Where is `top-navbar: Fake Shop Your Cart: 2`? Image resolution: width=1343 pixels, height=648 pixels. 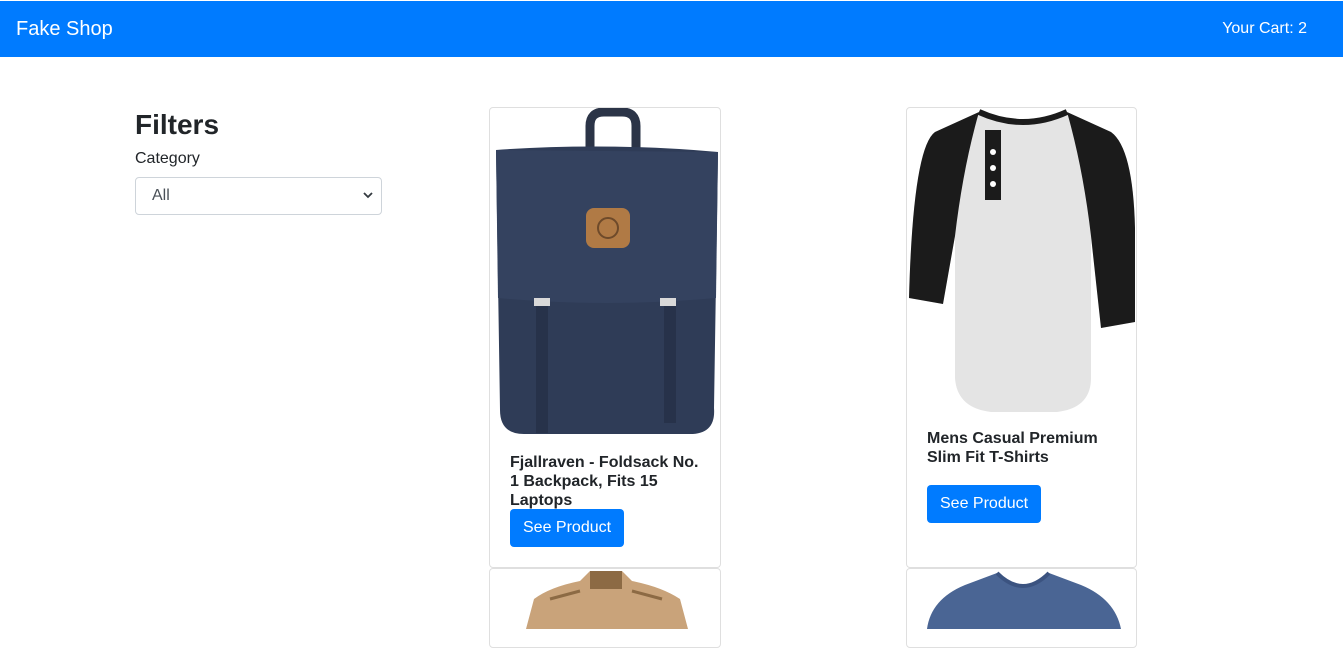
top-navbar: Fake Shop Your Cart: 2 is located at coordinates (671, 29).